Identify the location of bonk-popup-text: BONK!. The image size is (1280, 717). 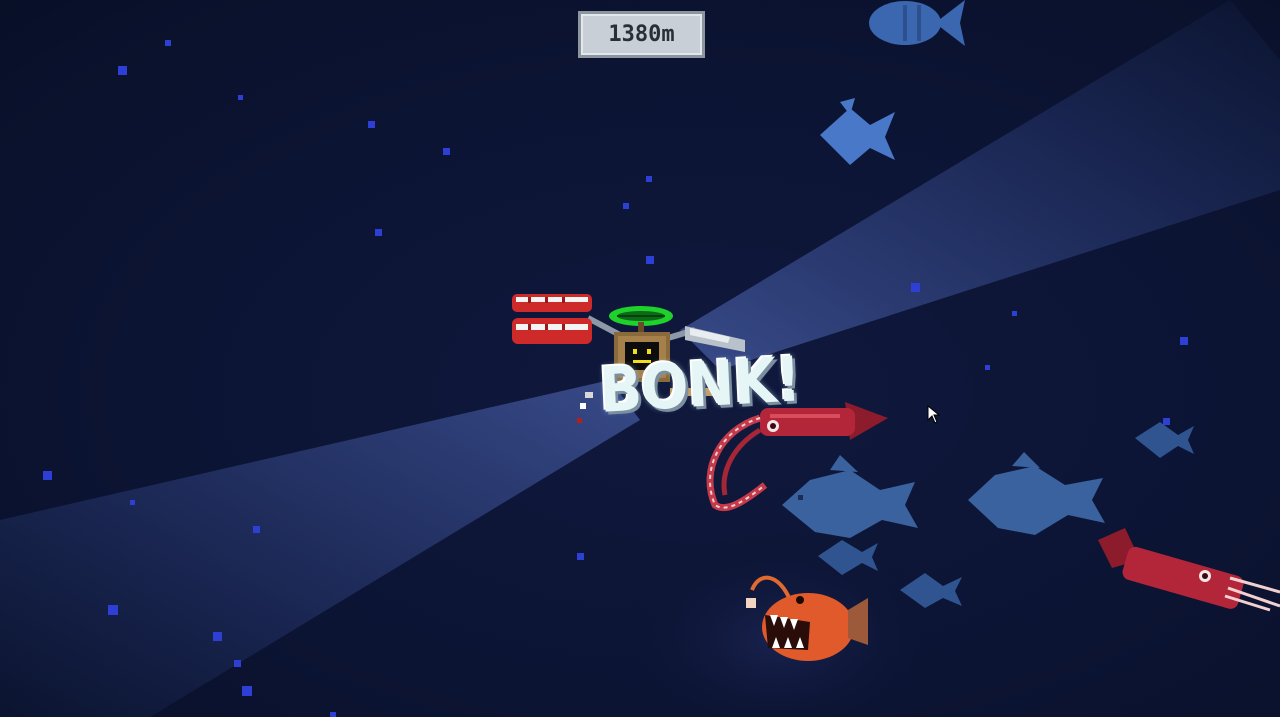
(699, 384).